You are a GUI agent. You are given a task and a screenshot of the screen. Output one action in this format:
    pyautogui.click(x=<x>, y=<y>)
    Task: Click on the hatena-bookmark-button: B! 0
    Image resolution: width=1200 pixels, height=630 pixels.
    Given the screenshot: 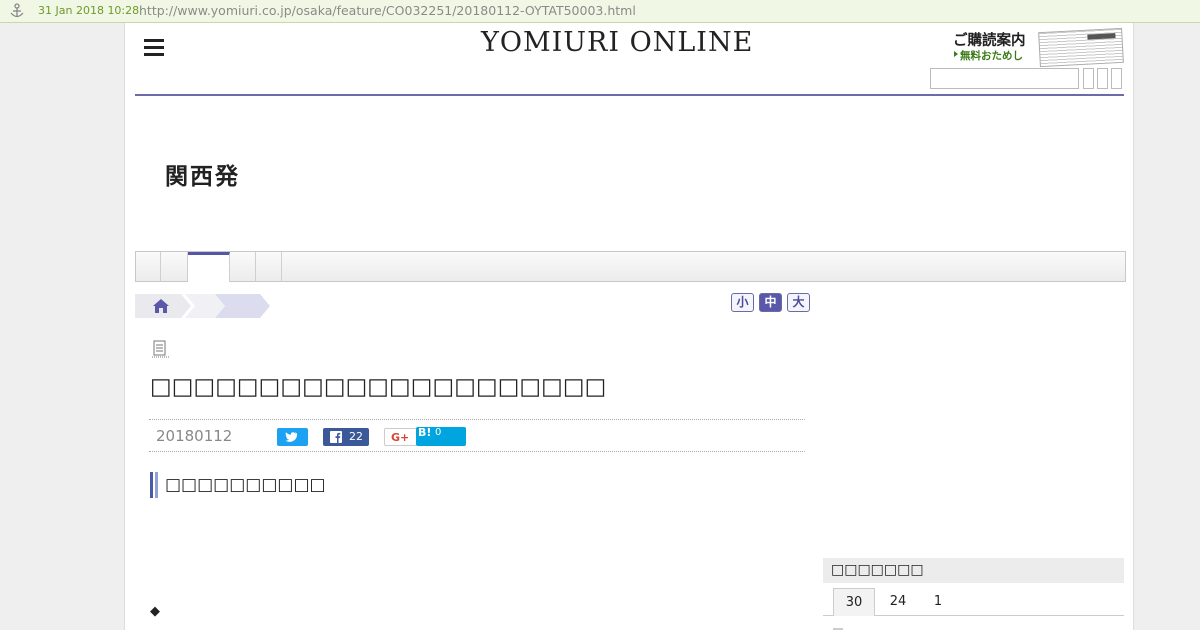 What is the action you would take?
    pyautogui.click(x=441, y=436)
    